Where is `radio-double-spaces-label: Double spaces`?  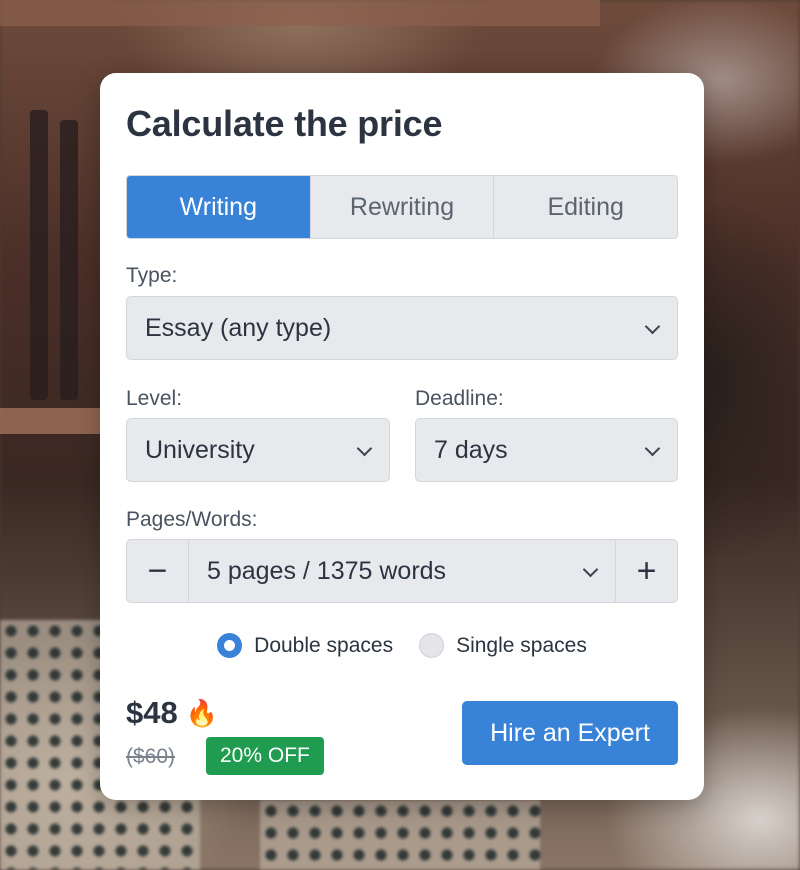
radio-double-spaces-label: Double spaces is located at coordinates (324, 645).